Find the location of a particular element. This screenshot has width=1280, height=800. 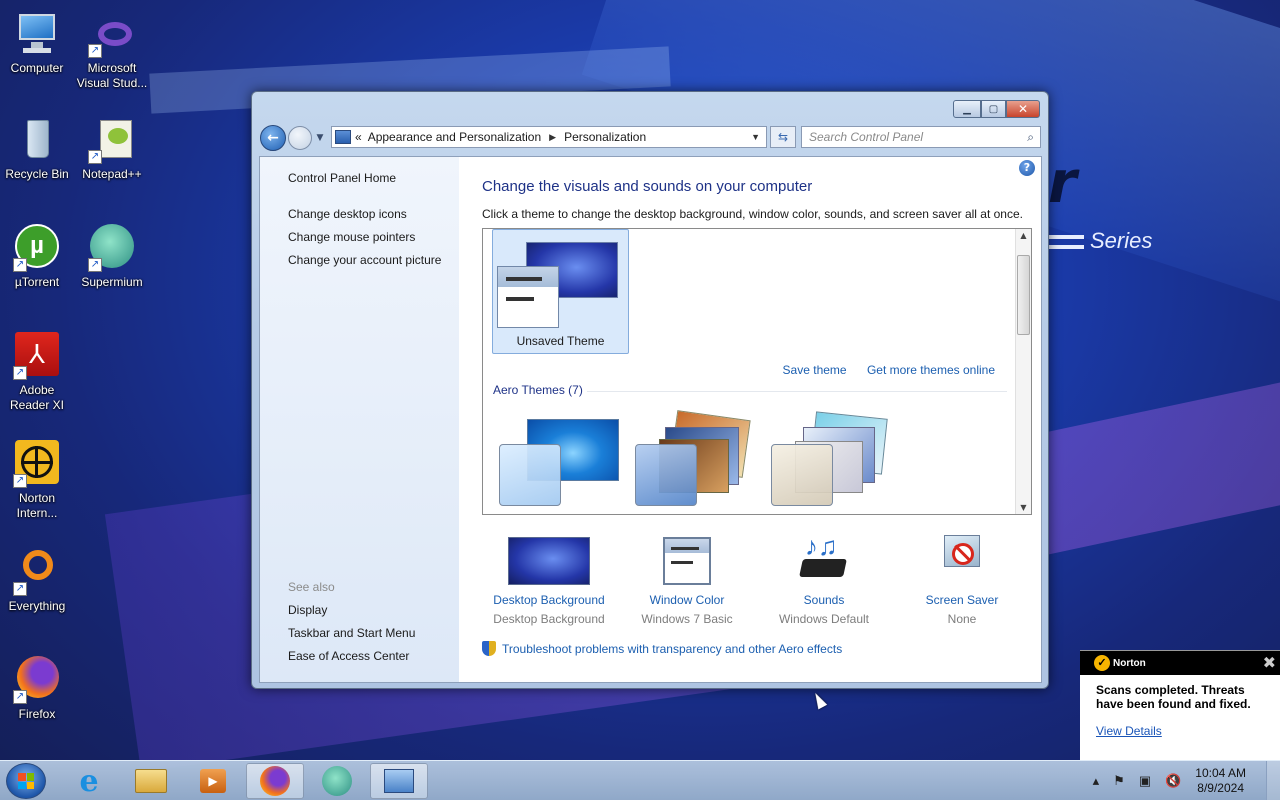

sounds-setting: ♪♫ Sounds Windows Default is located at coordinates (824, 579).